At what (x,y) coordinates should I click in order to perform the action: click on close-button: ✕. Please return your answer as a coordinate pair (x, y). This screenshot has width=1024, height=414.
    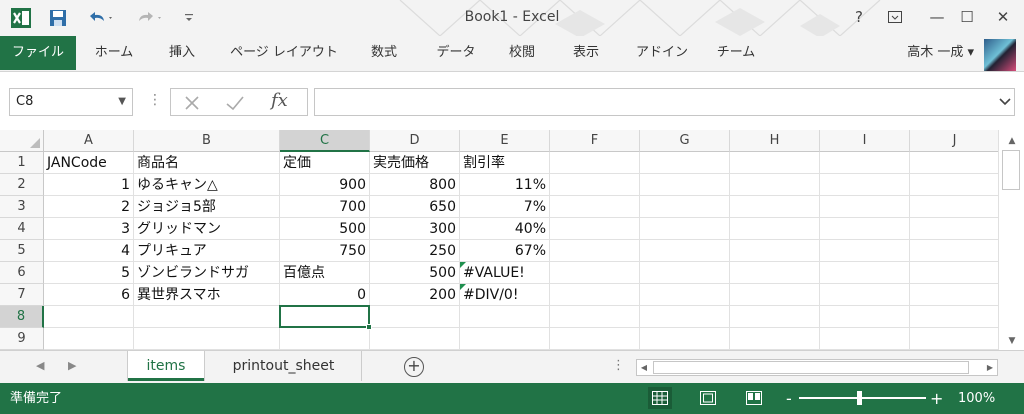
    Looking at the image, I should click on (1003, 17).